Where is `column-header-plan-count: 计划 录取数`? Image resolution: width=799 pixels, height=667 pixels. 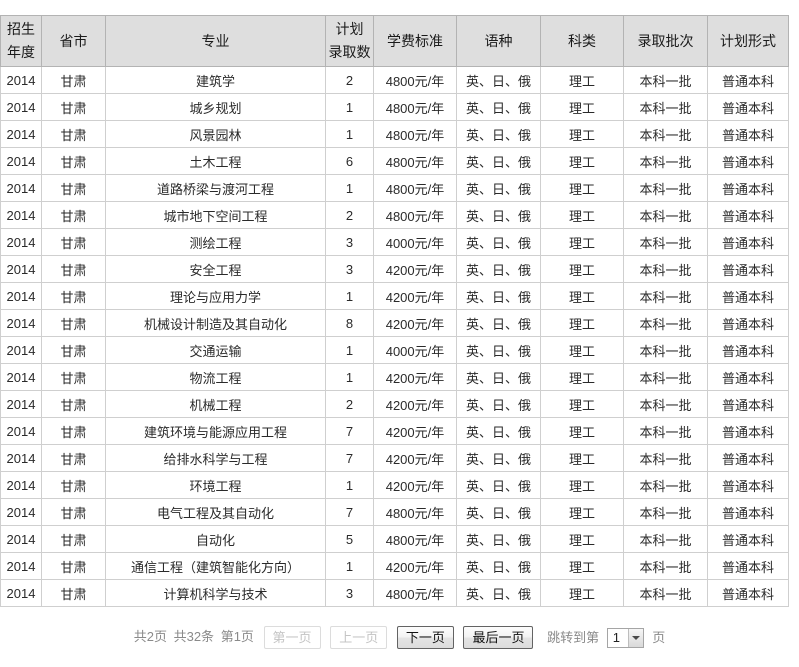 column-header-plan-count: 计划 录取数 is located at coordinates (349, 41).